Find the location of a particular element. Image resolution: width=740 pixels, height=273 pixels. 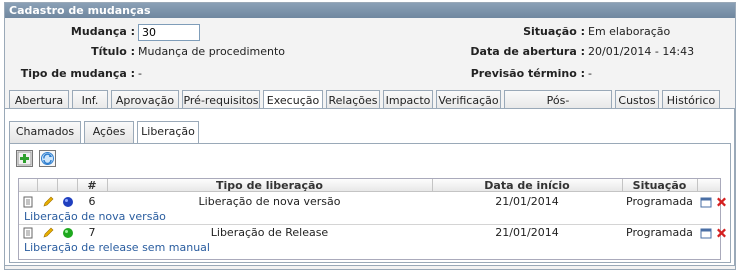

row-num: 7 is located at coordinates (92, 232).